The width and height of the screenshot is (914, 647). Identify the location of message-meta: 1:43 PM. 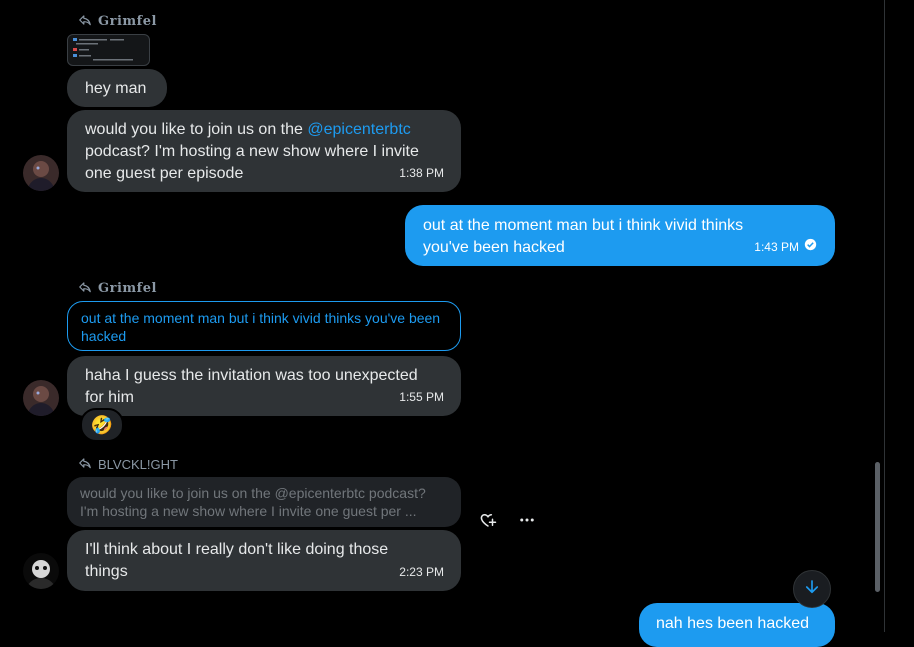
(785, 247).